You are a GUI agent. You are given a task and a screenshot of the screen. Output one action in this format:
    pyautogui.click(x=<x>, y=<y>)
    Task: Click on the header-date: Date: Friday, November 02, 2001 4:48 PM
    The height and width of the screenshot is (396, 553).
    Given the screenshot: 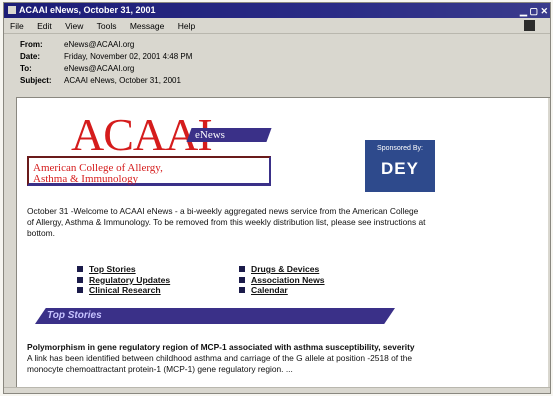 What is the action you would take?
    pyautogui.click(x=106, y=56)
    